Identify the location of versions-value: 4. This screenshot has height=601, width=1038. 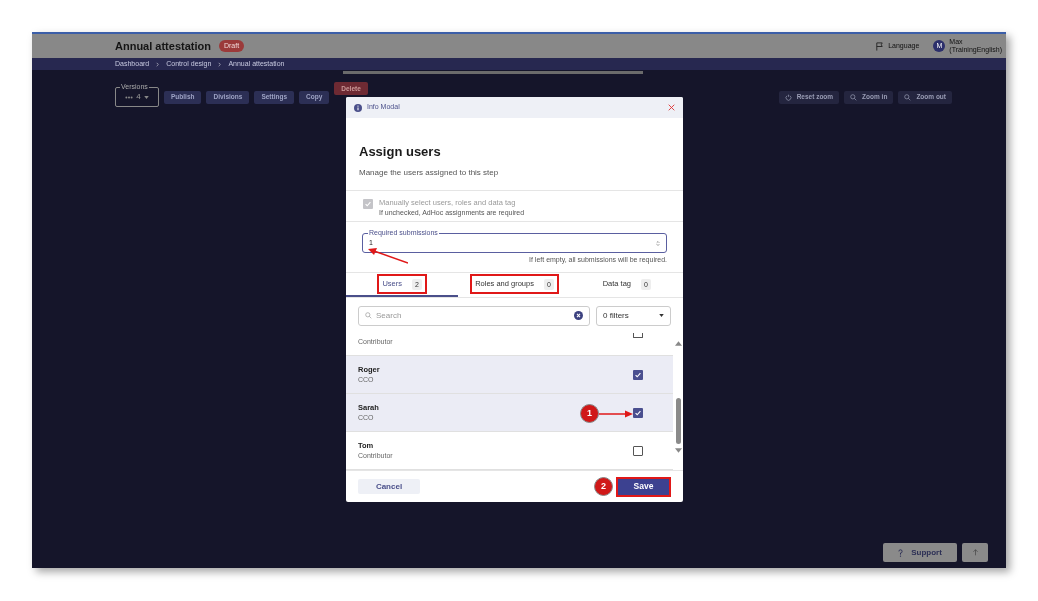
(138, 97).